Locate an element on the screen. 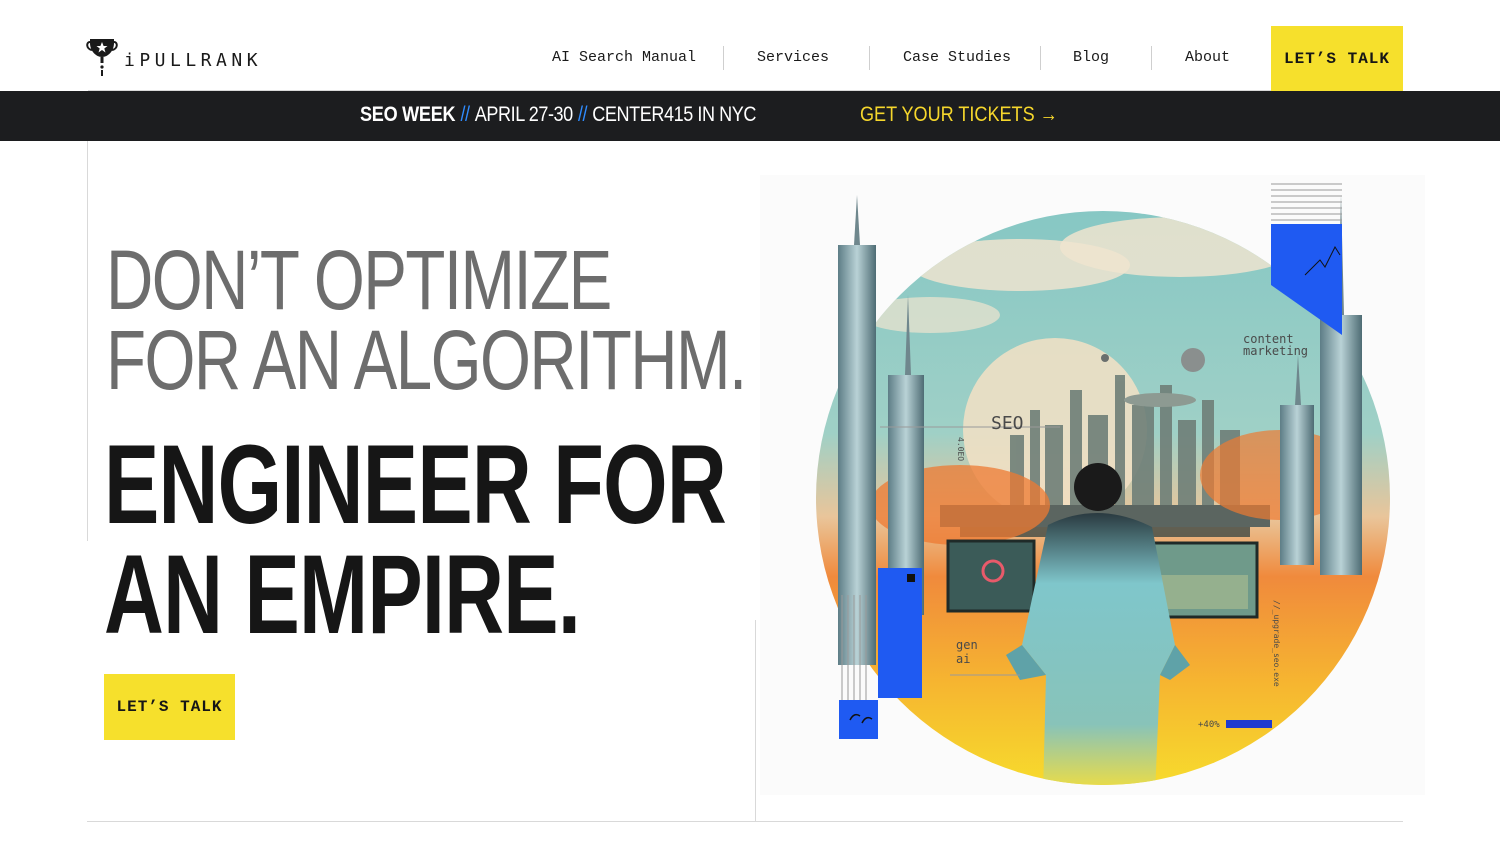 Image resolution: width=1500 pixels, height=850 pixels. hero-lets-talk-button: LET’S TALK is located at coordinates (169, 707).